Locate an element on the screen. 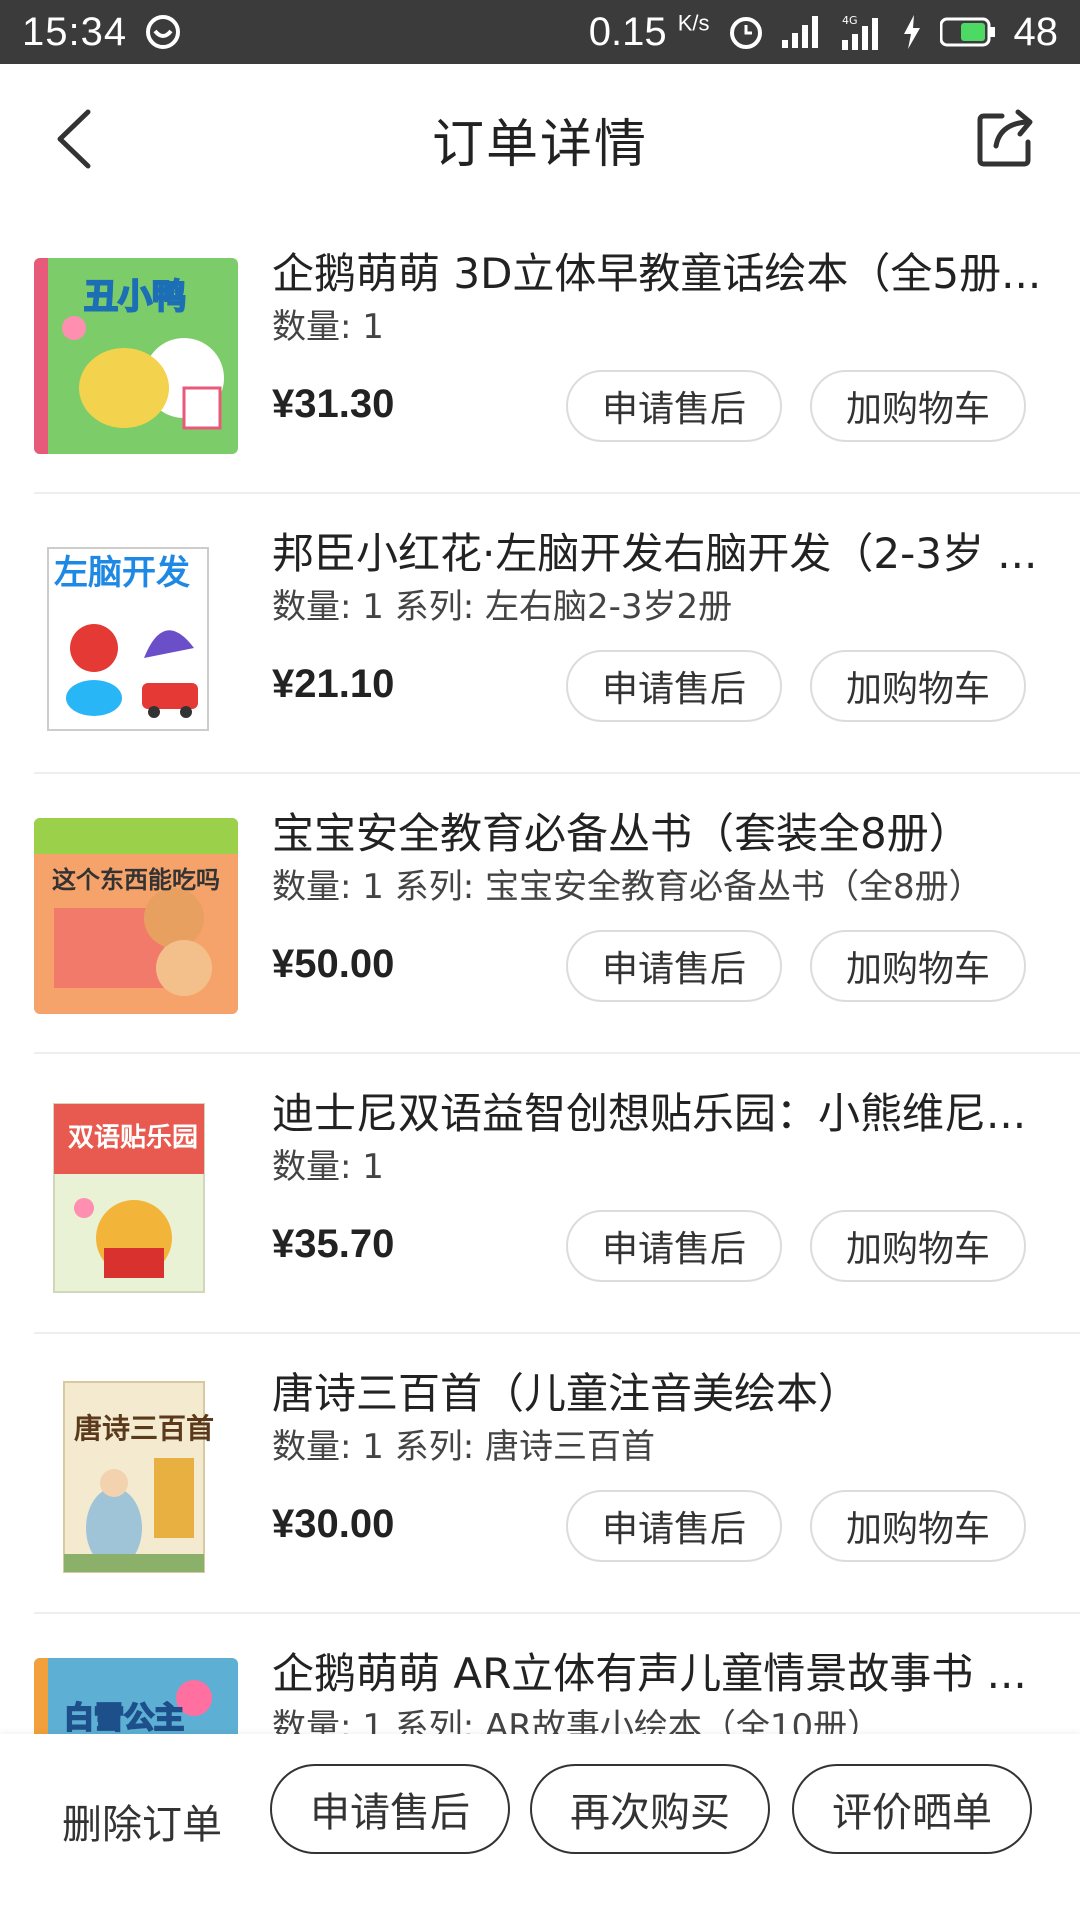  order-item: 左脑开发 邦臣小红花·左脑开发右脑开发（2-3岁 ... 数量: 1 系列 is located at coordinates (557, 634).